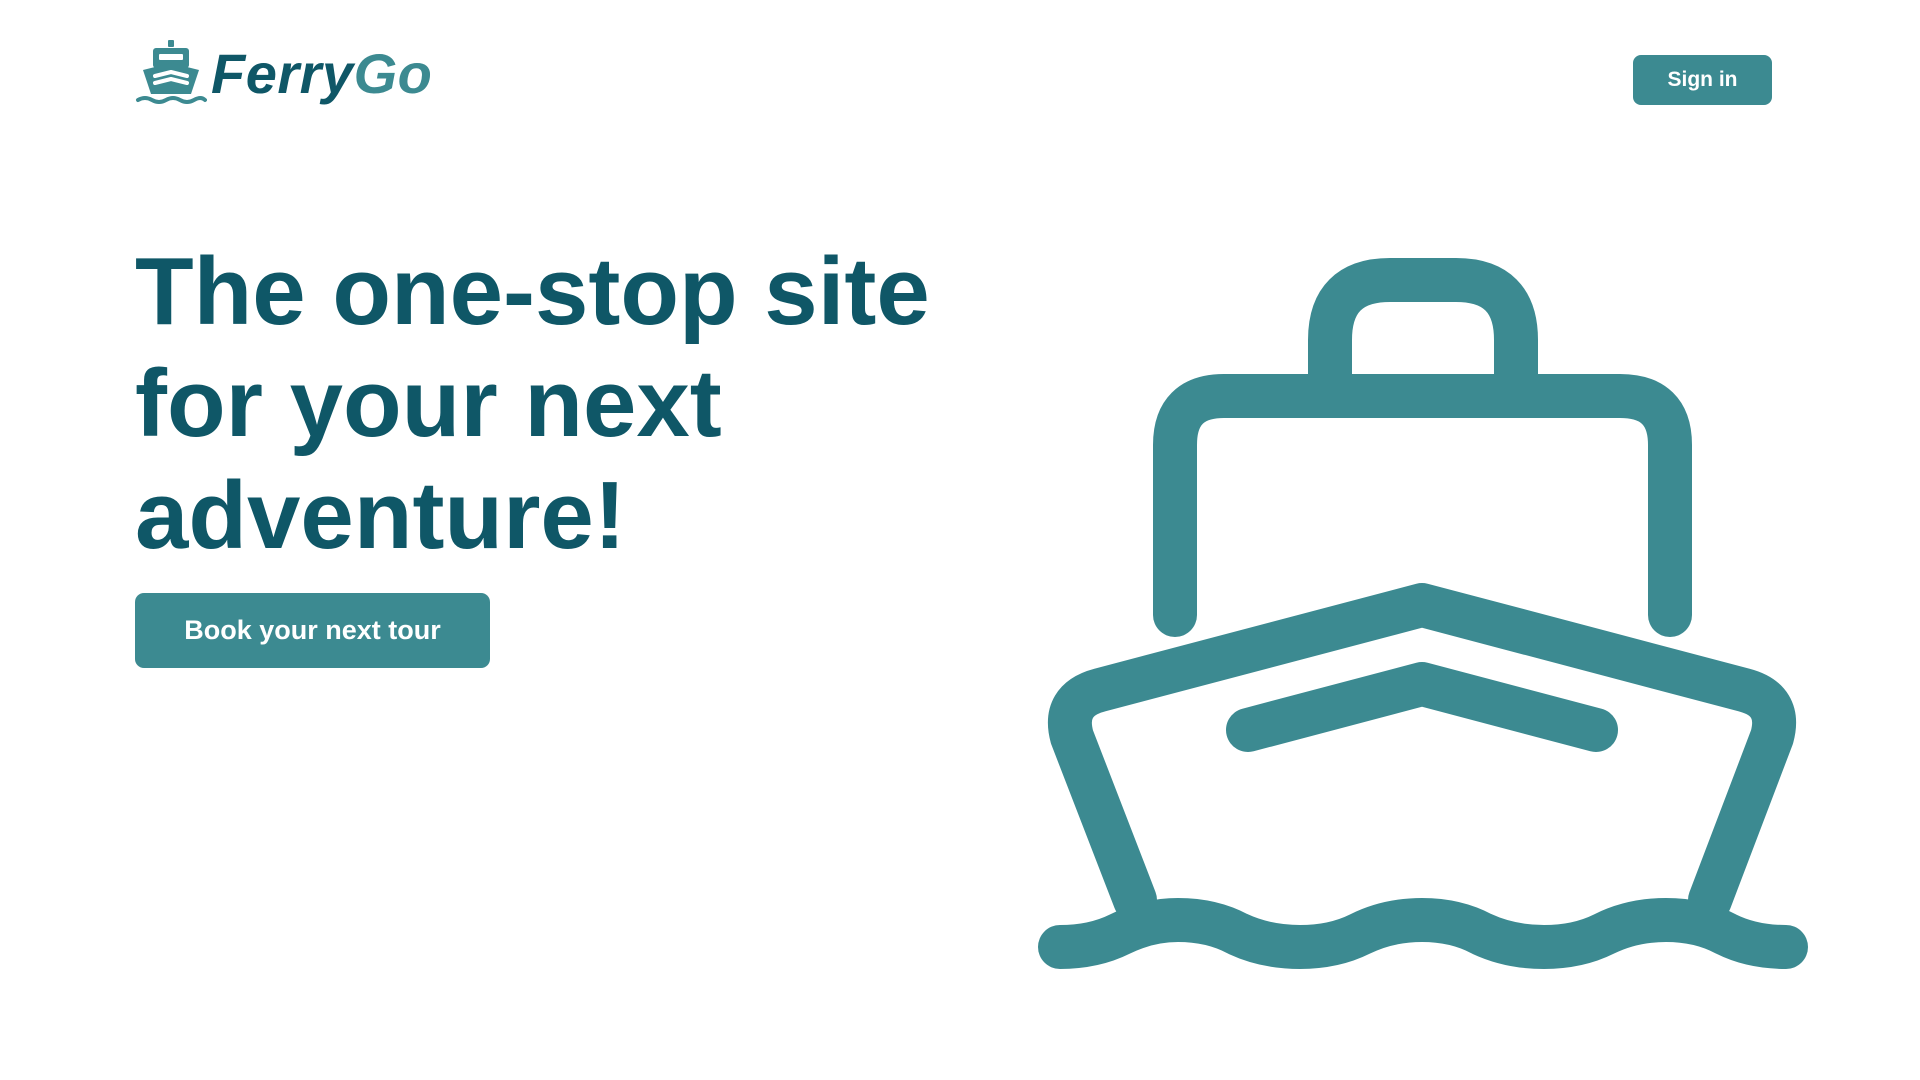  What do you see at coordinates (393, 73) in the screenshot?
I see `brand-name-part2: Go` at bounding box center [393, 73].